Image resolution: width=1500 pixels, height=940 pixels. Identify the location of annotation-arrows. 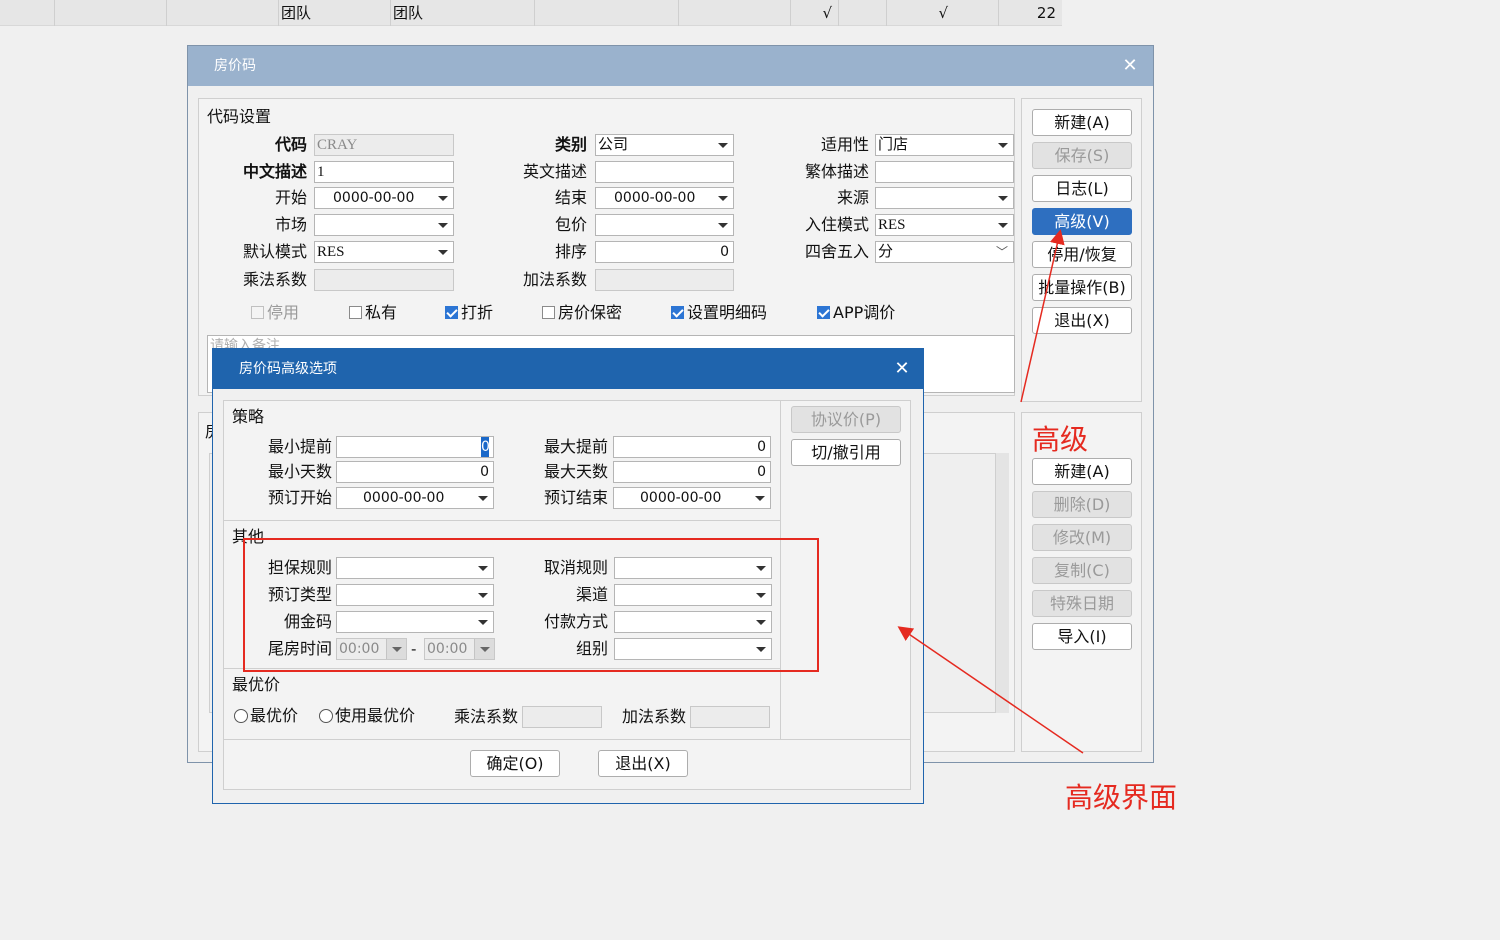
(990, 491).